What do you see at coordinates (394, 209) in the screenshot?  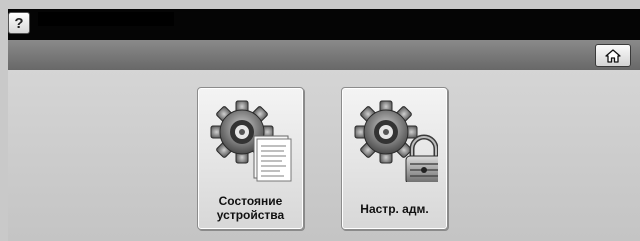 I see `admin-settings-label: Настр. адм.` at bounding box center [394, 209].